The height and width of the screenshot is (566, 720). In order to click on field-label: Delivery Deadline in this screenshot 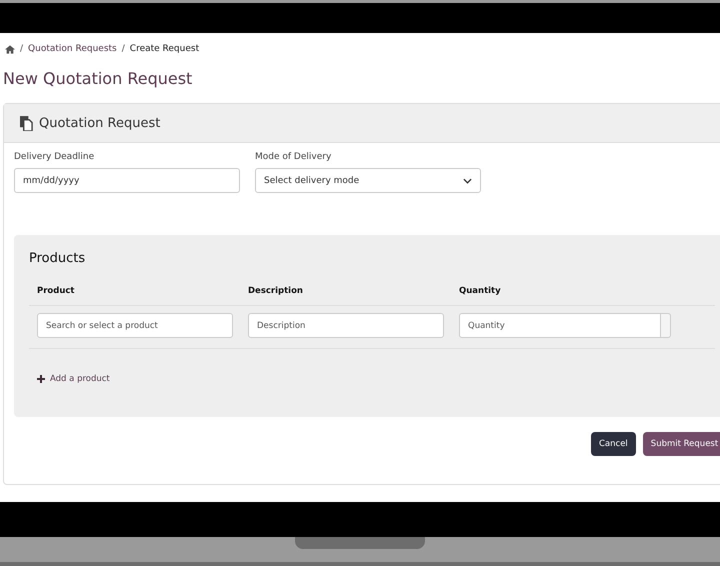, I will do `click(55, 157)`.